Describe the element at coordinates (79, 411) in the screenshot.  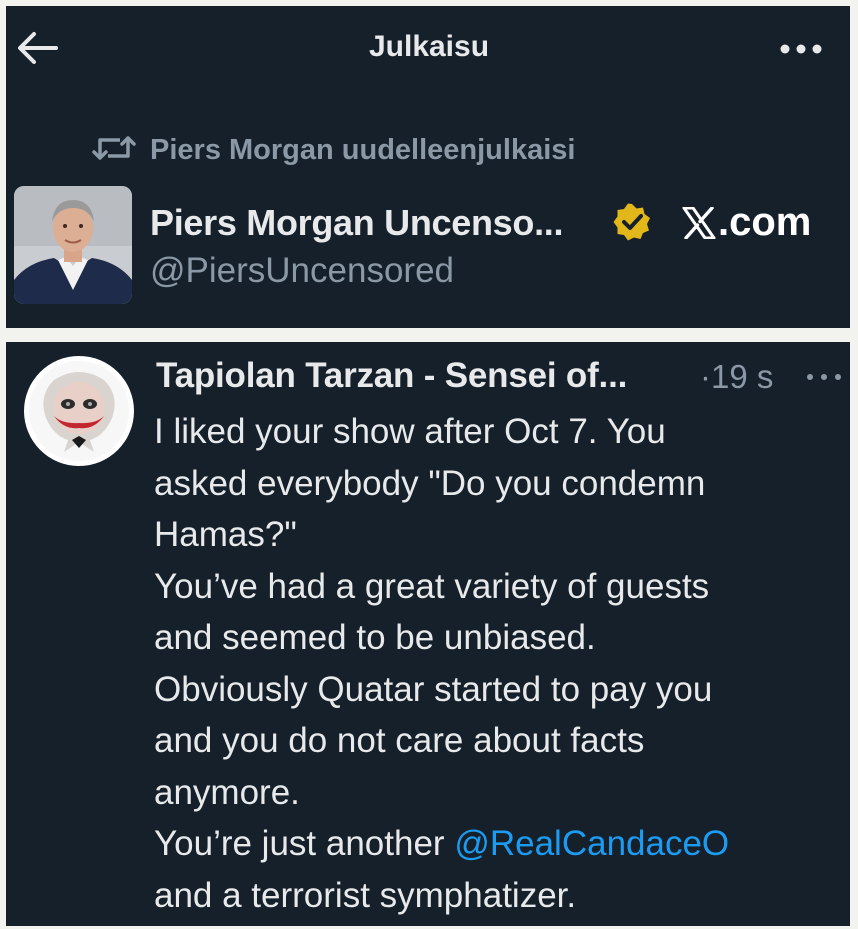
I see `reply-avatar` at that location.